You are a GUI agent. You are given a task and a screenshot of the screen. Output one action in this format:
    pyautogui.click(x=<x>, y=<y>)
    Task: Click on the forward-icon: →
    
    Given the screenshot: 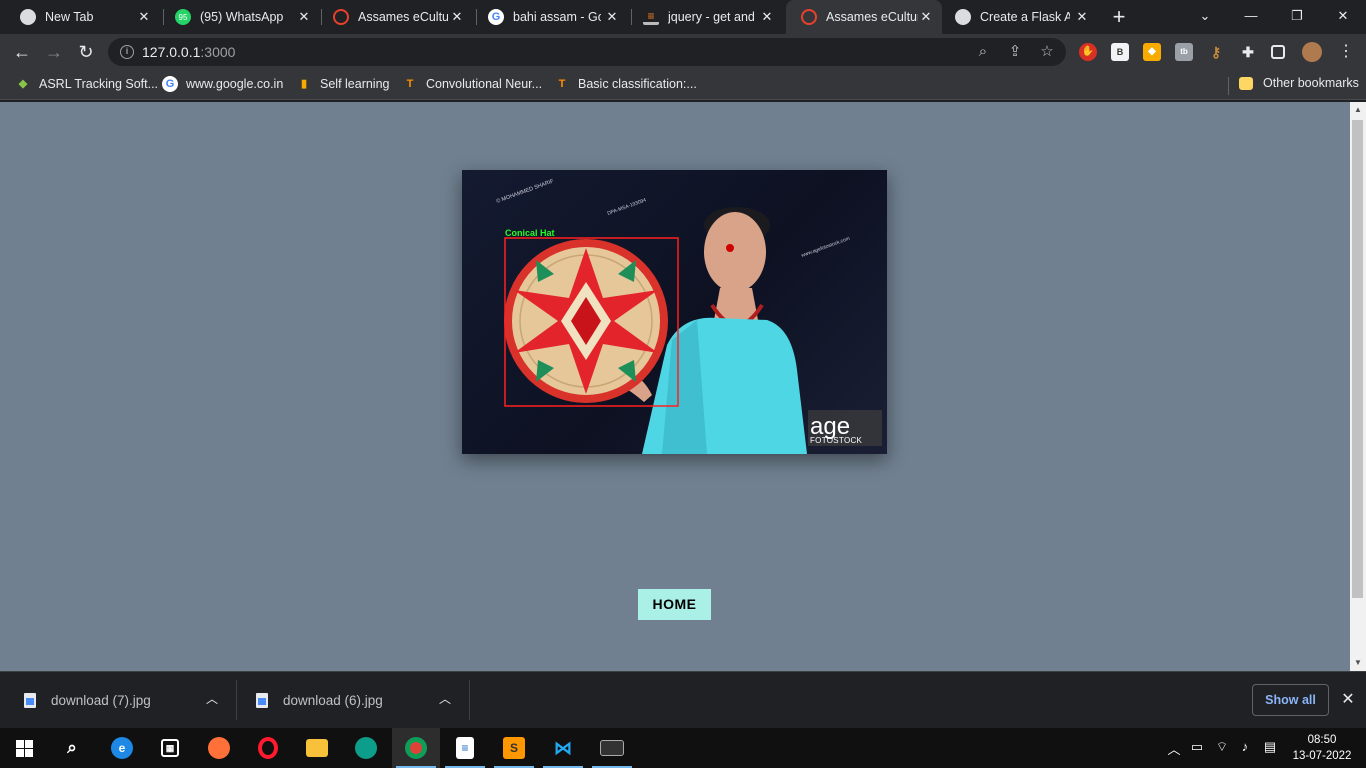 What is the action you would take?
    pyautogui.click(x=54, y=52)
    